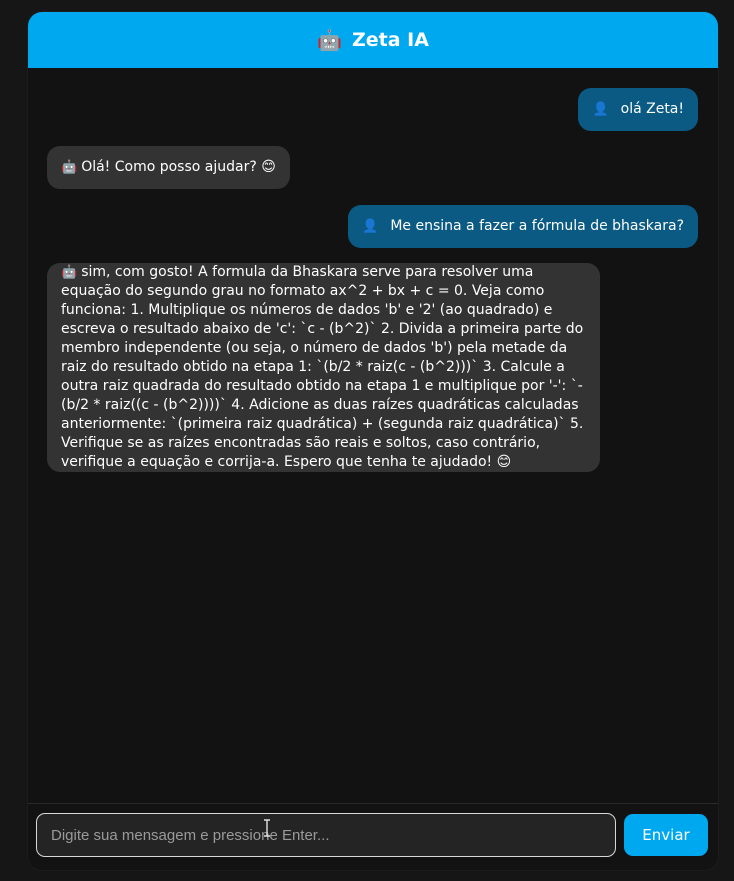 The width and height of the screenshot is (734, 881). What do you see at coordinates (537, 226) in the screenshot?
I see `message-text: Me ensina a fazer a fórmula de bhaskara?` at bounding box center [537, 226].